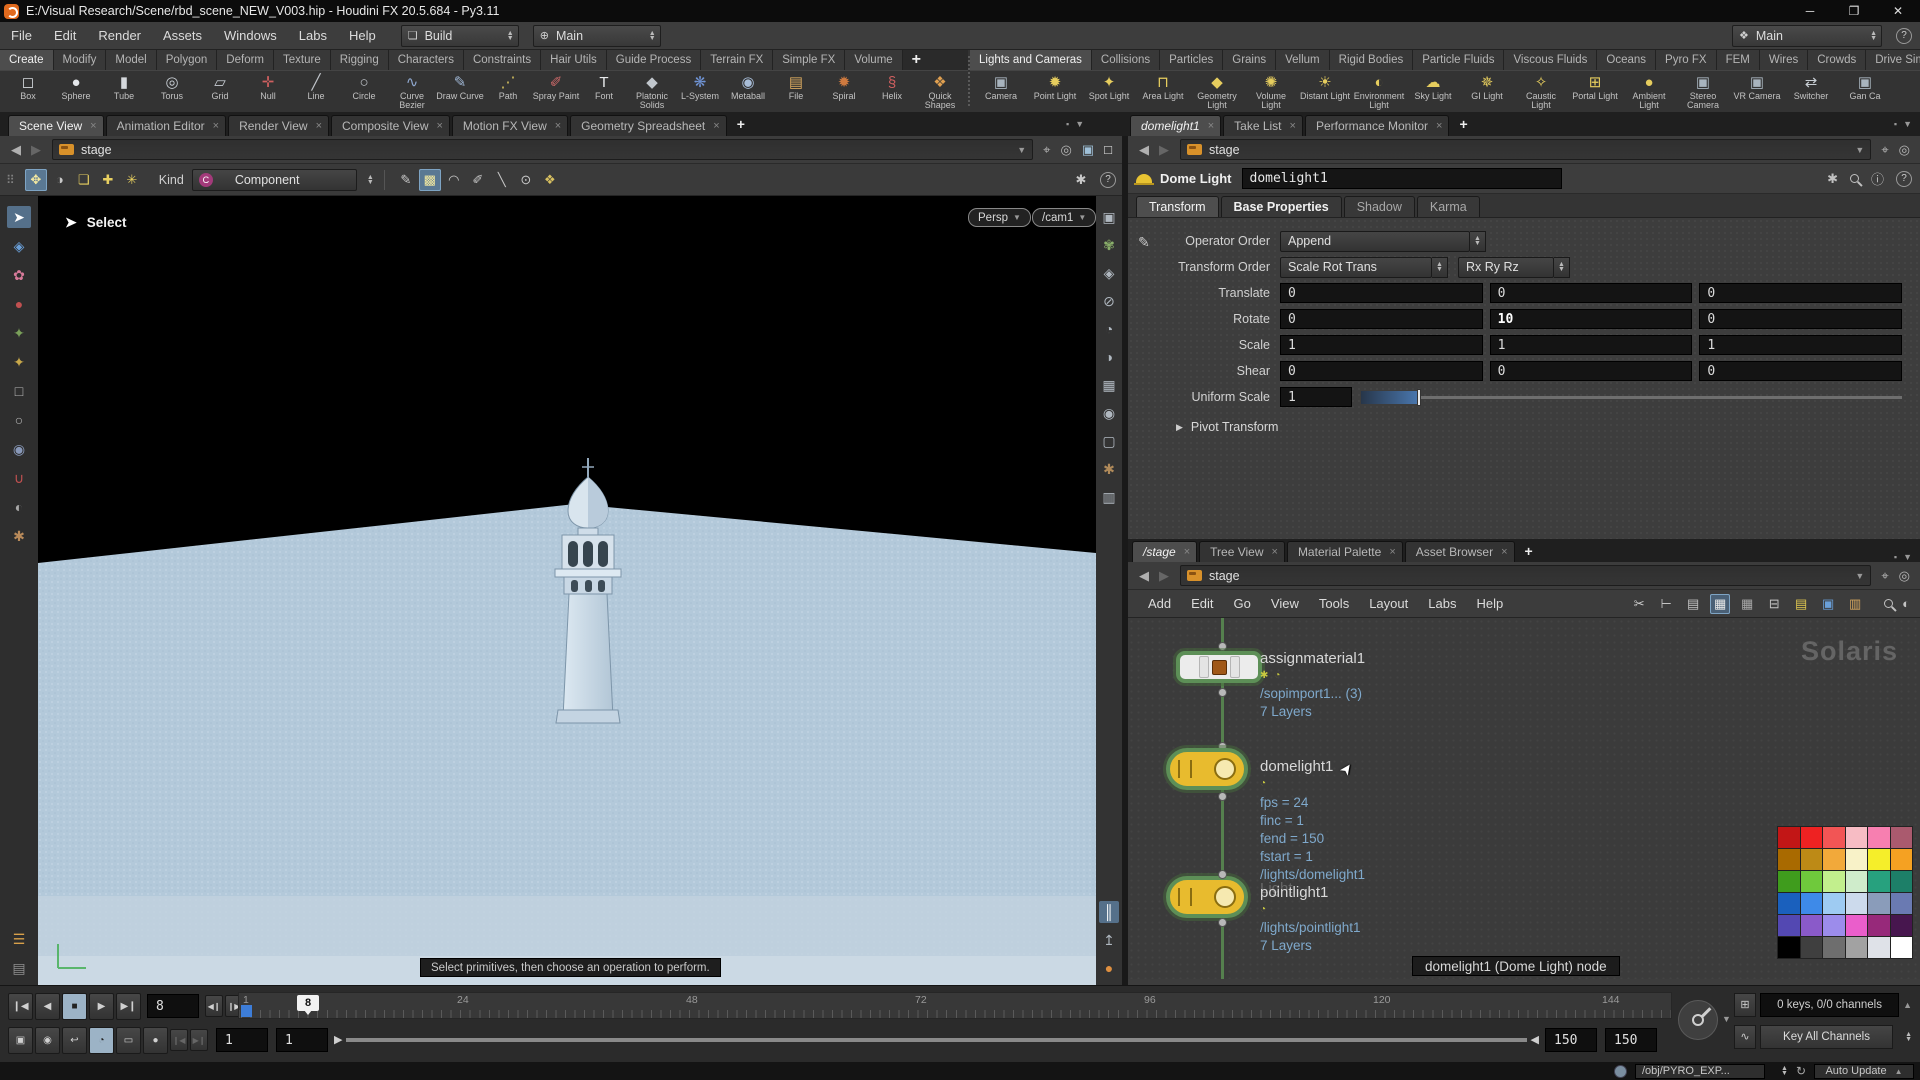 This screenshot has height=1080, width=1920. What do you see at coordinates (1325, 92) in the screenshot?
I see `shelf-tool: ☀ Distant Light` at bounding box center [1325, 92].